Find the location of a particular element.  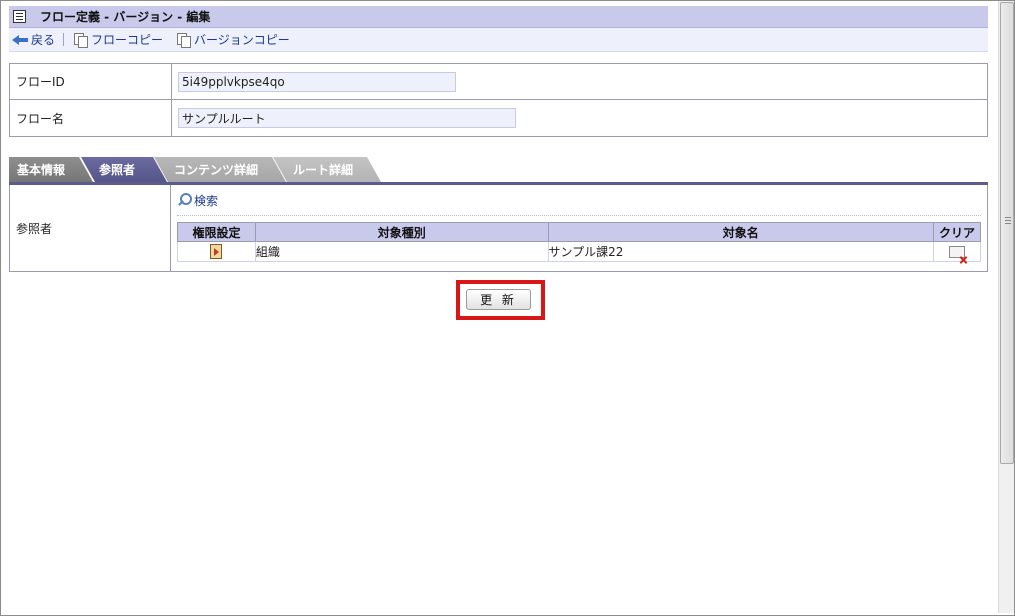

tab-bar: 基本情報 ルート詳細 コンテンツ詳細 参照者 is located at coordinates (498, 170).